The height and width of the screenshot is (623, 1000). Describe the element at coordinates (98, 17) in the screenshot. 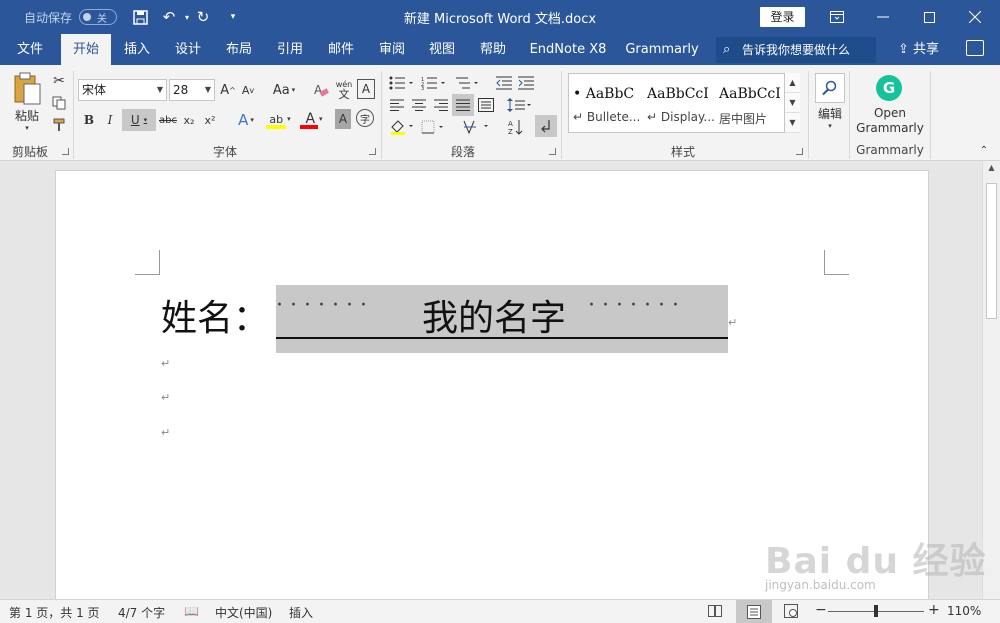

I see `autosave-toggle: 关` at that location.